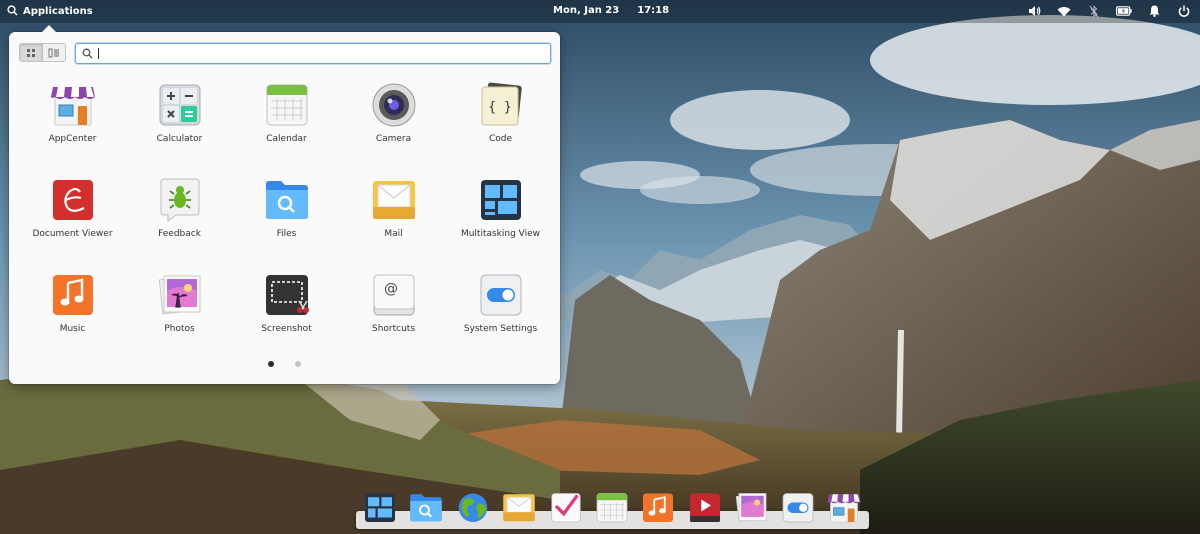 The height and width of the screenshot is (534, 1200). I want to click on code-icon: { }, so click(501, 104).